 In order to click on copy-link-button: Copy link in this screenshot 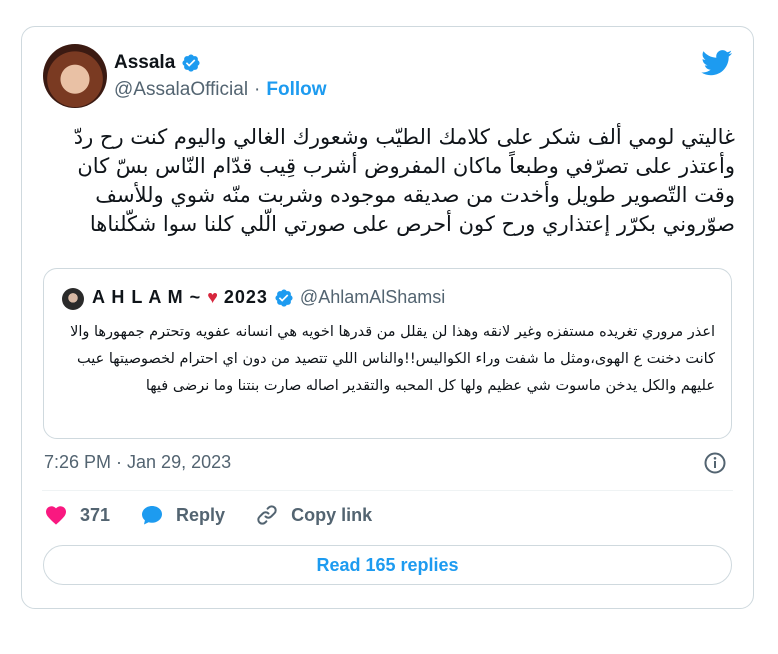, I will do `click(313, 515)`.